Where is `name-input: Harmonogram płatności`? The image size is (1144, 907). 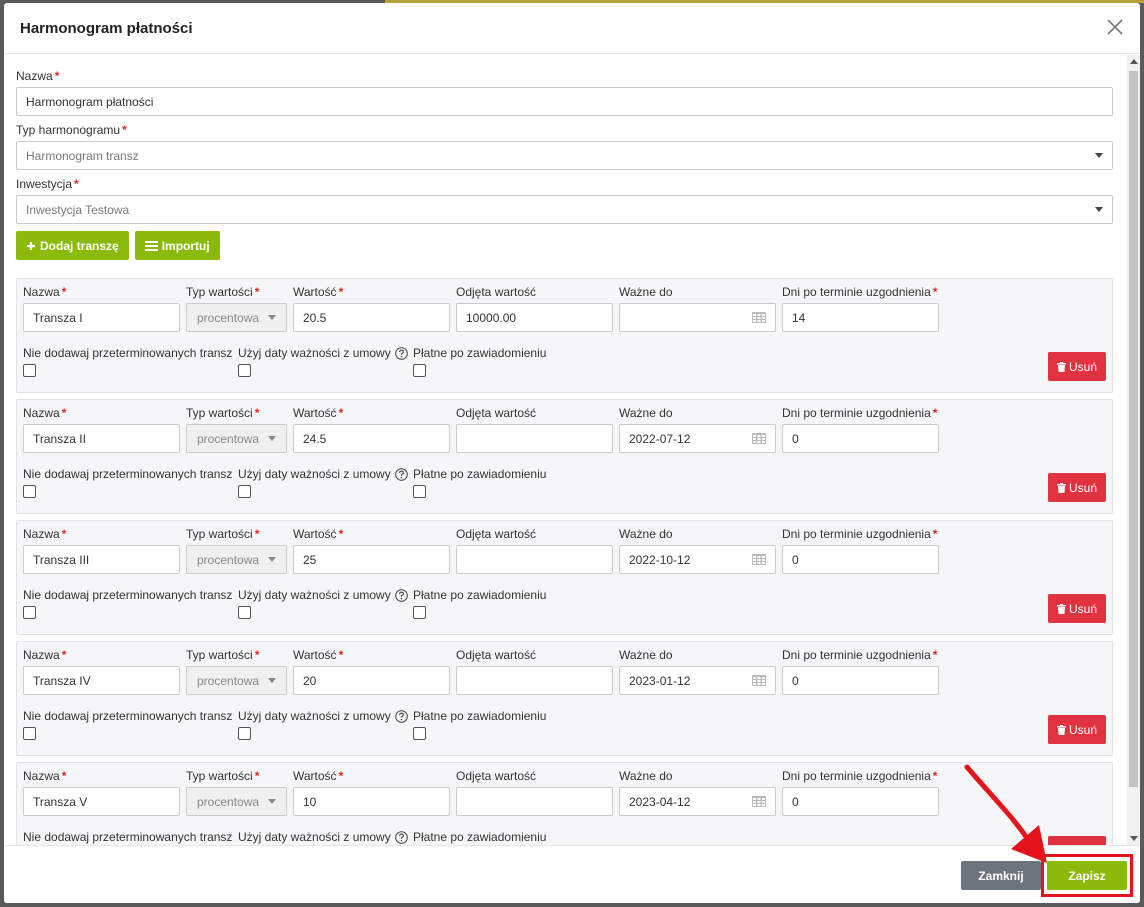 name-input: Harmonogram płatności is located at coordinates (564, 101).